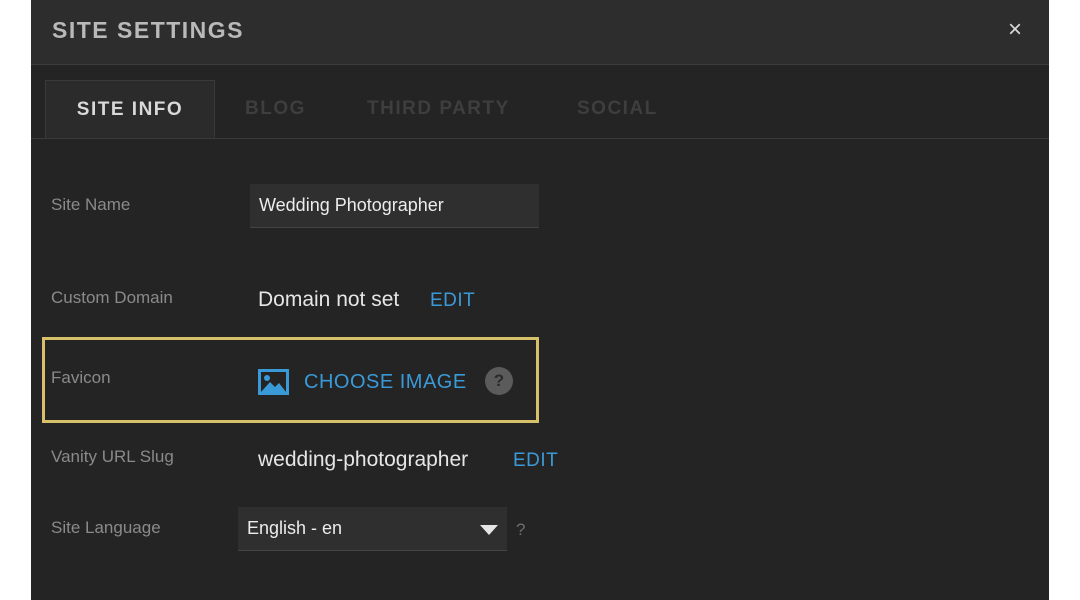  I want to click on tab-blog: BLOG, so click(275, 109).